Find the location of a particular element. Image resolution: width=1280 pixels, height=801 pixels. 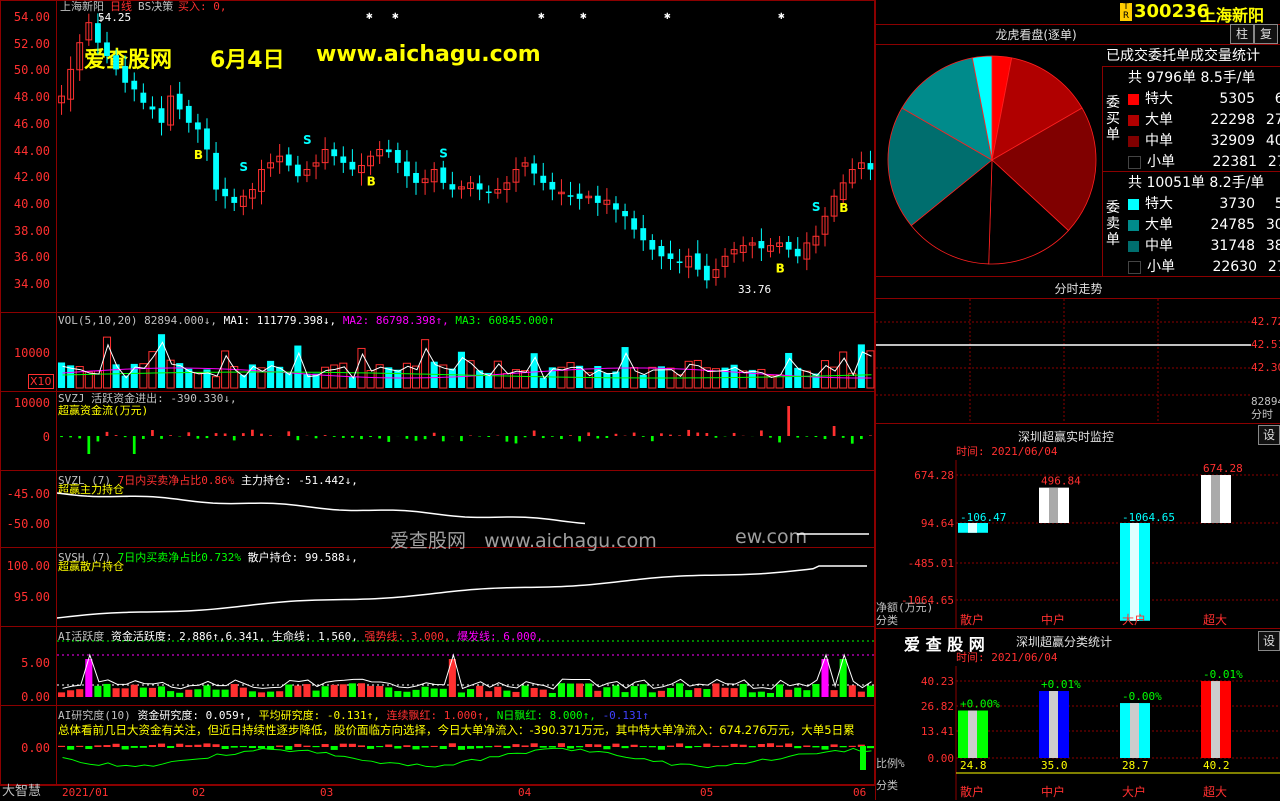

intraday-vol-label: 82894 is located at coordinates (1265, 402).